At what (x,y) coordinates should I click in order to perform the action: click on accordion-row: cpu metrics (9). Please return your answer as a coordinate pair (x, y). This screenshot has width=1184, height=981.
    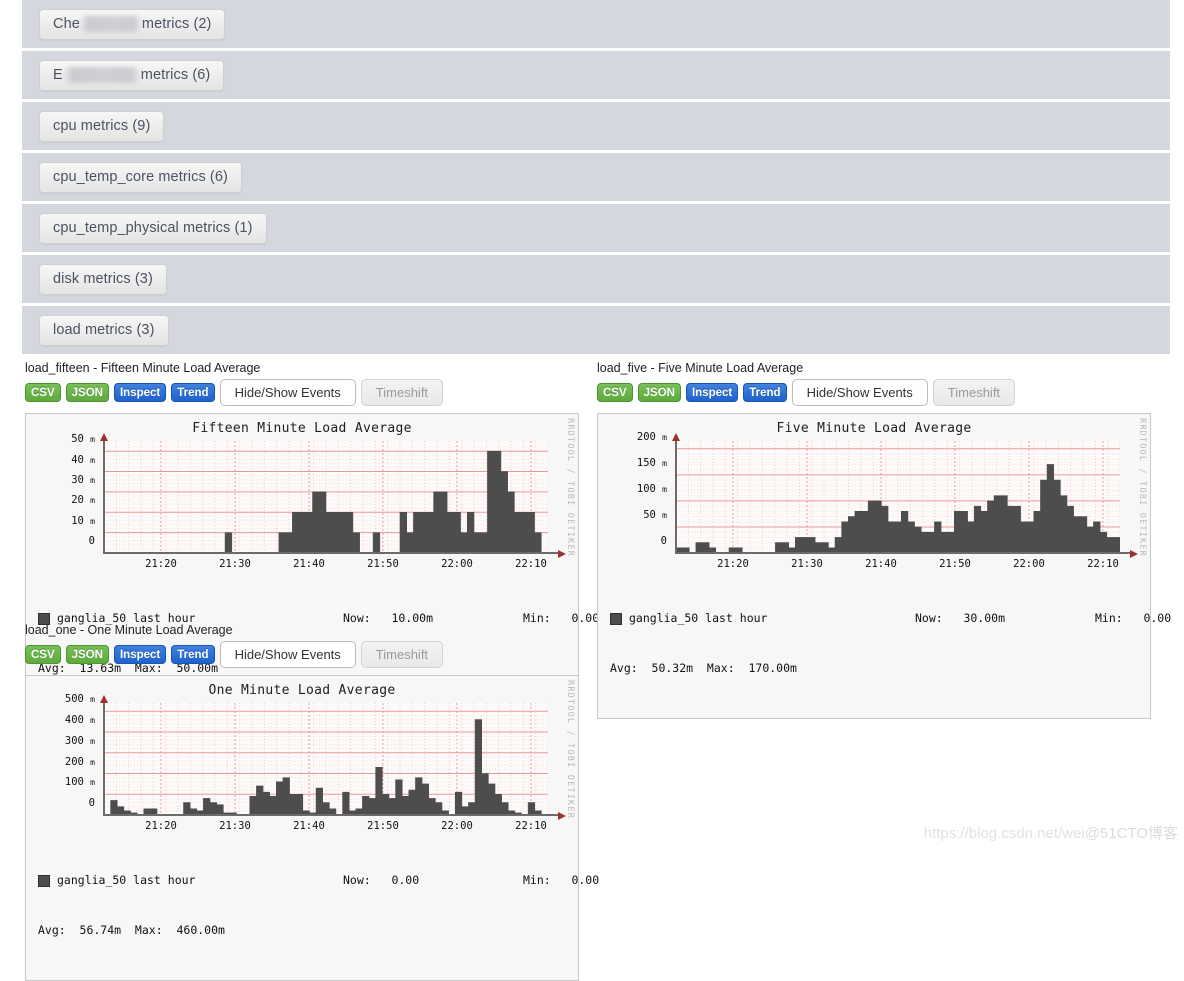
    Looking at the image, I should click on (596, 126).